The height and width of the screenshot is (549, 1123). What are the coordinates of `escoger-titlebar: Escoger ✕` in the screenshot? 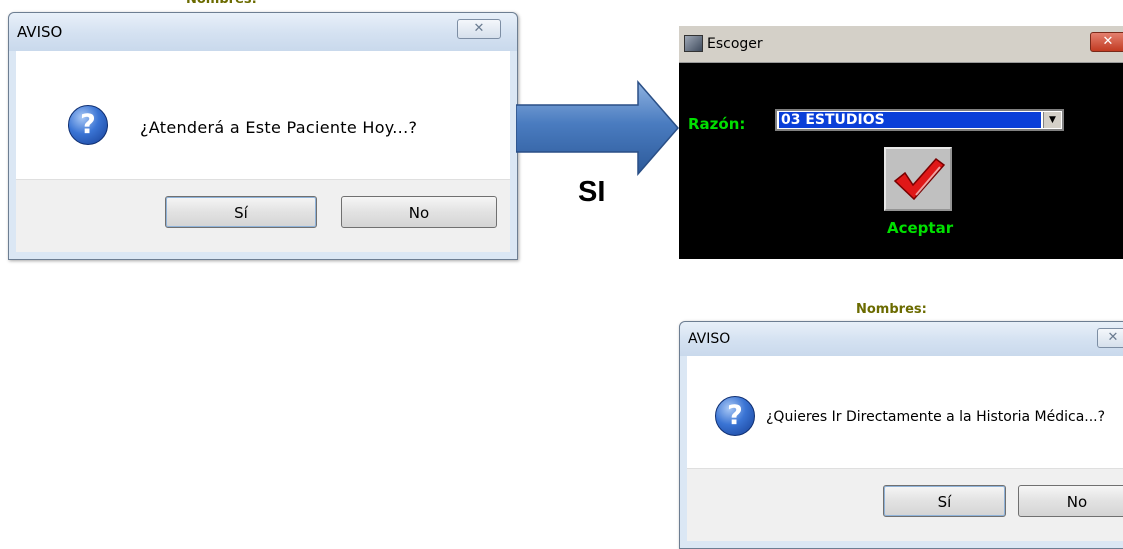 It's located at (901, 44).